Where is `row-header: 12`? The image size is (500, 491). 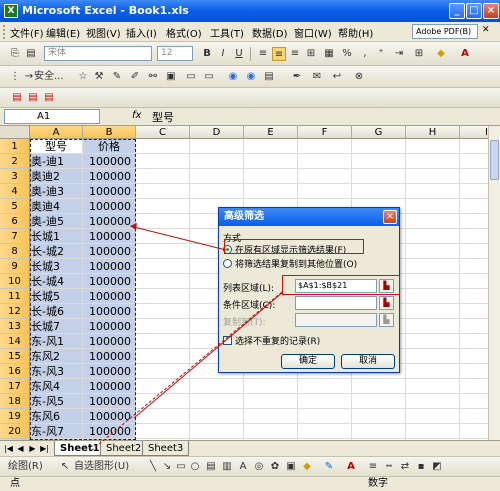 row-header: 12 is located at coordinates (15, 311).